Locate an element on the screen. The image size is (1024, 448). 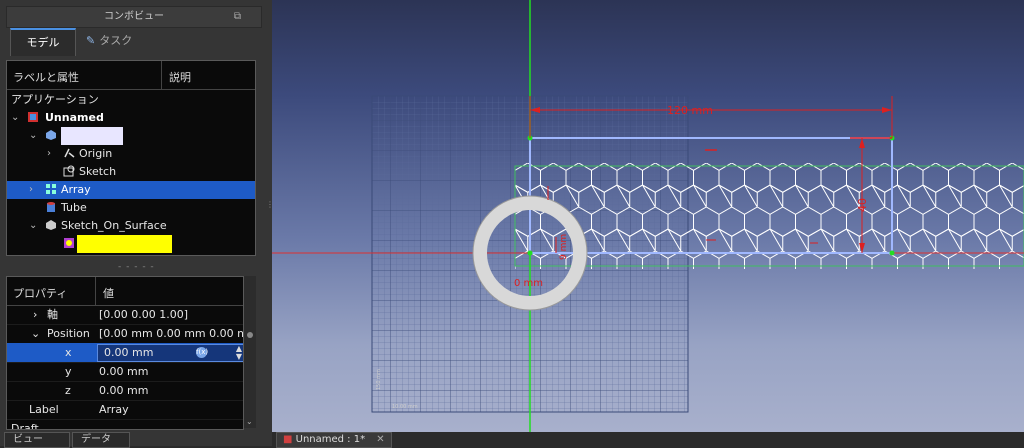
dimension-zero-label: 0 mm is located at coordinates (528, 283).